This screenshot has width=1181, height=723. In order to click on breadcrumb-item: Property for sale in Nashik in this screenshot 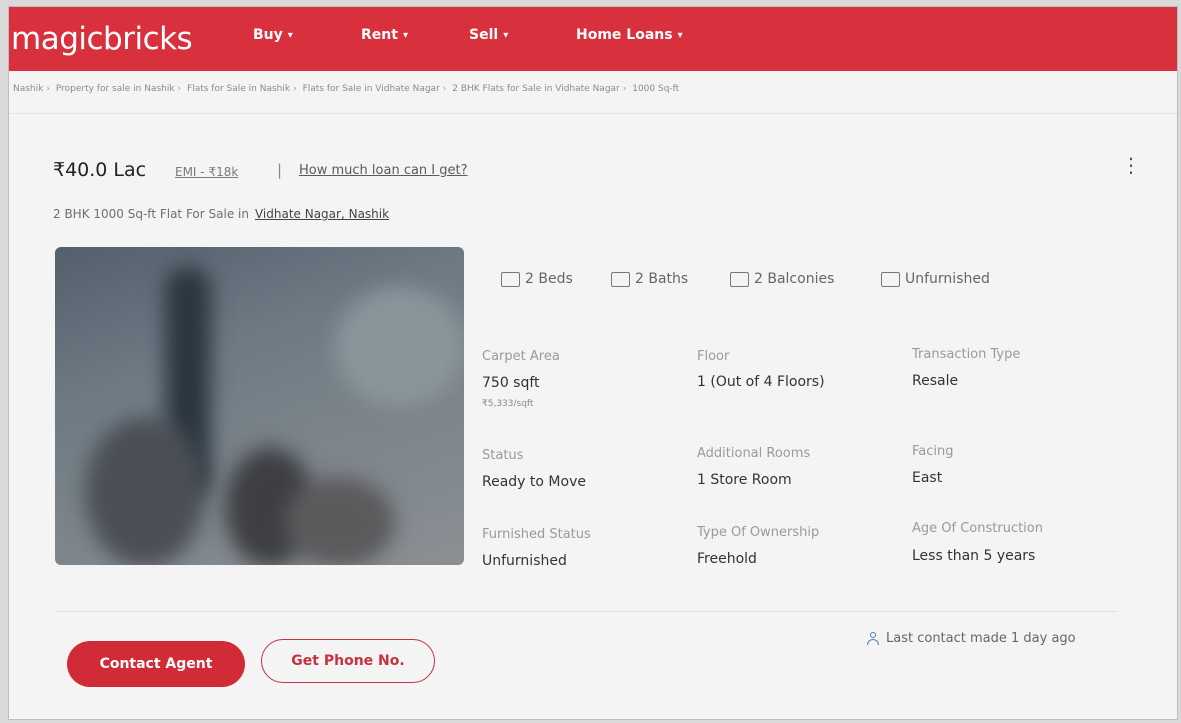, I will do `click(115, 89)`.